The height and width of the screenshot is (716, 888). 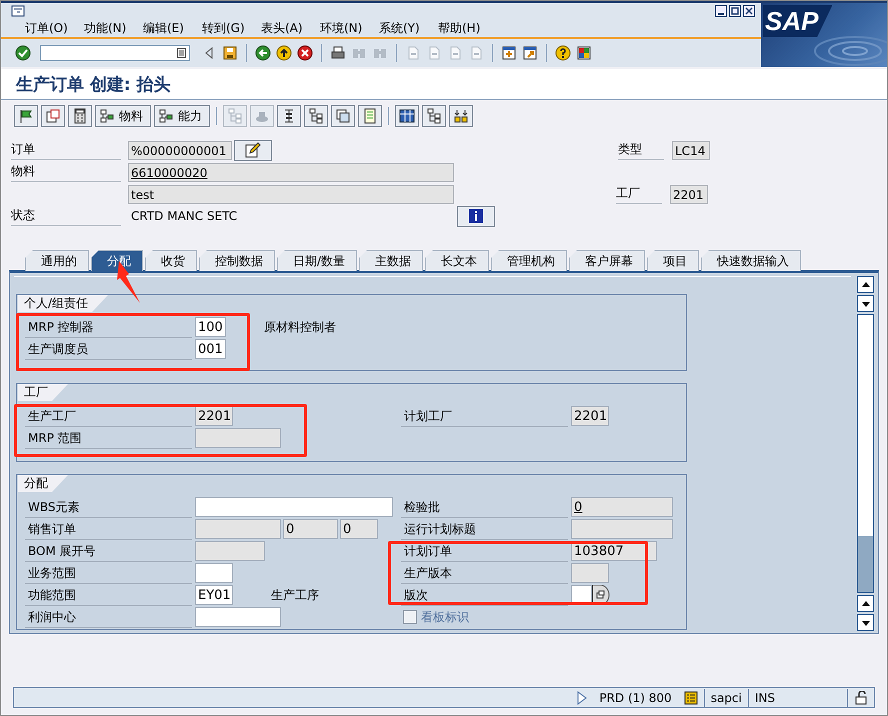 I want to click on info-button, so click(x=476, y=216).